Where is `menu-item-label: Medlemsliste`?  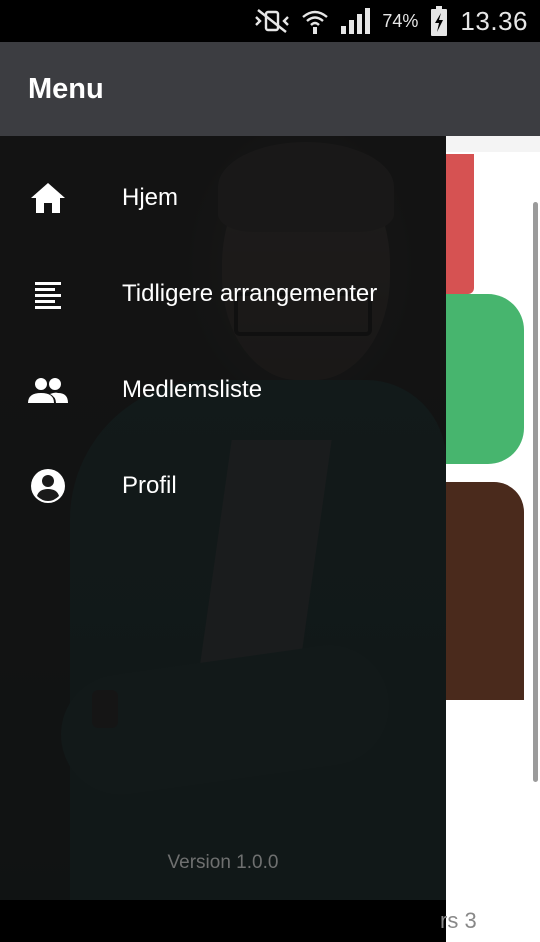
menu-item-label: Medlemsliste is located at coordinates (192, 389).